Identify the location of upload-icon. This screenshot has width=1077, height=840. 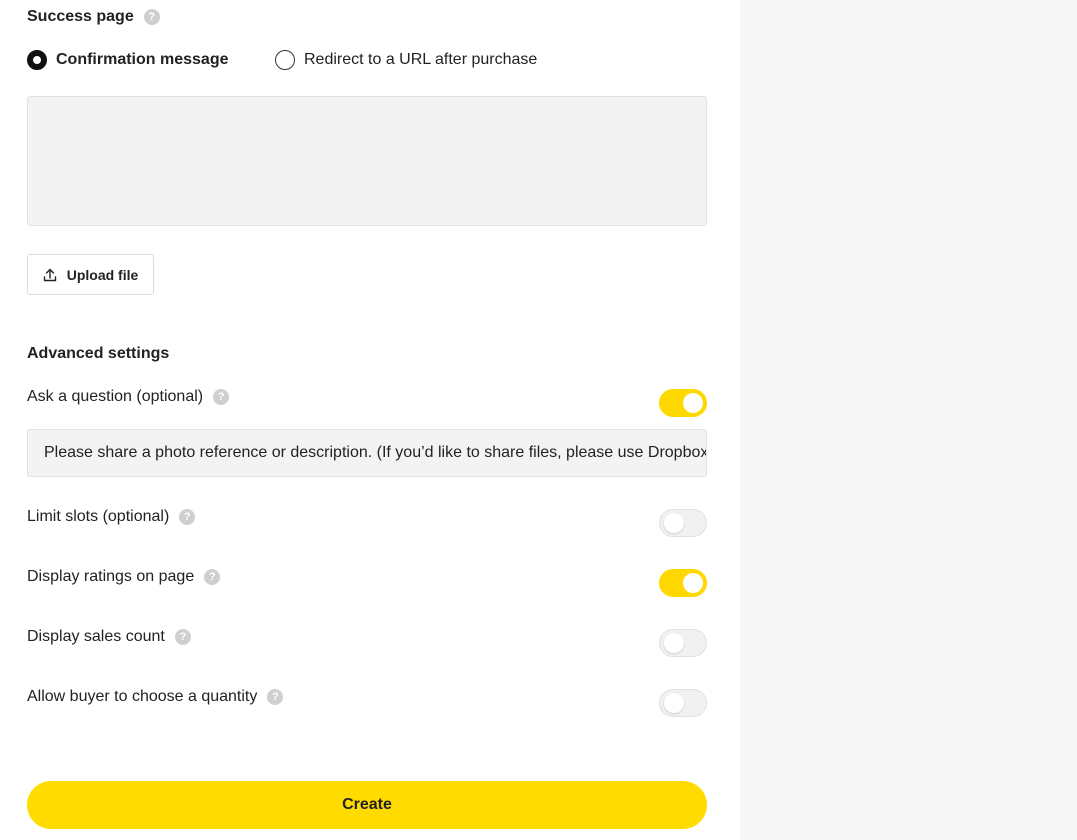
(49, 274).